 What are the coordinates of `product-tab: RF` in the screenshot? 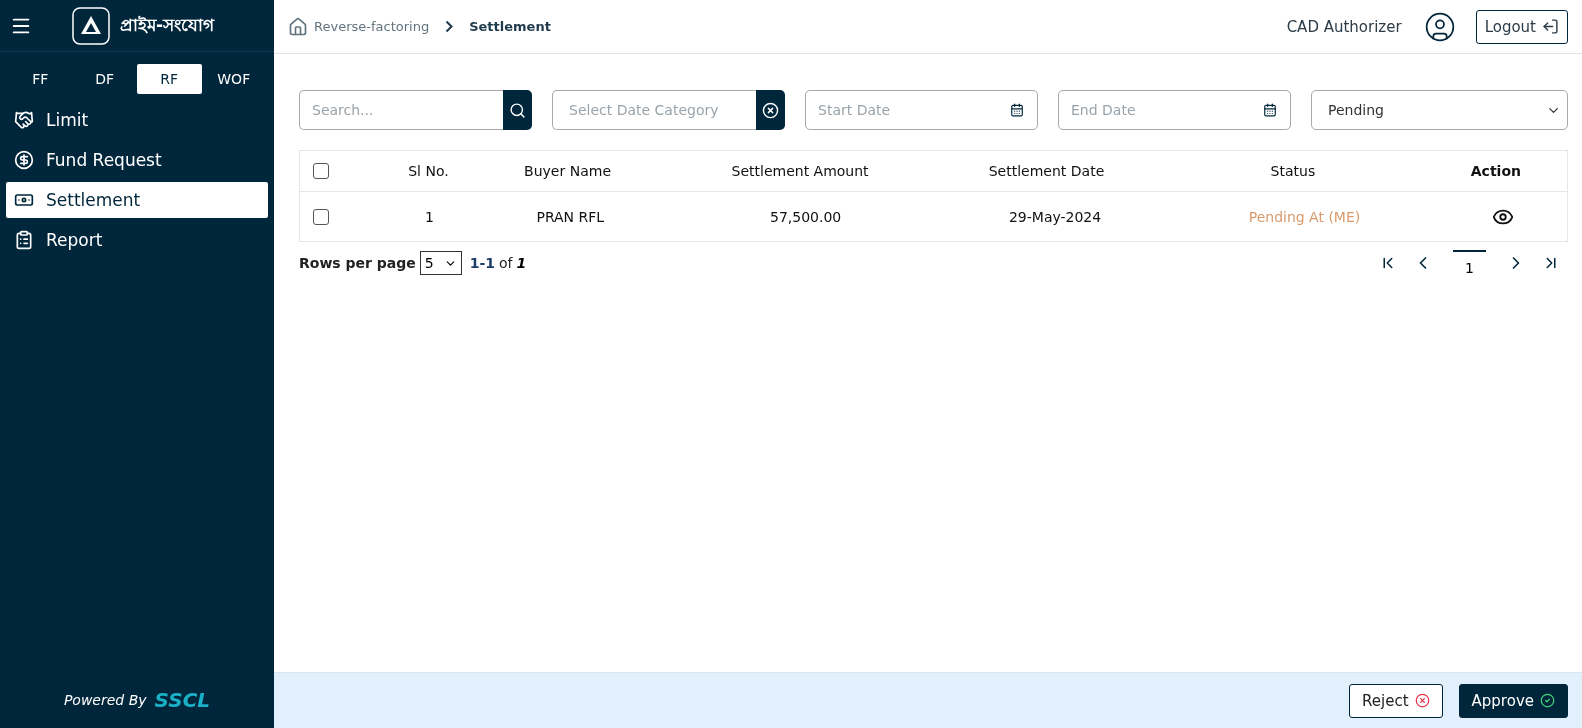 It's located at (169, 79).